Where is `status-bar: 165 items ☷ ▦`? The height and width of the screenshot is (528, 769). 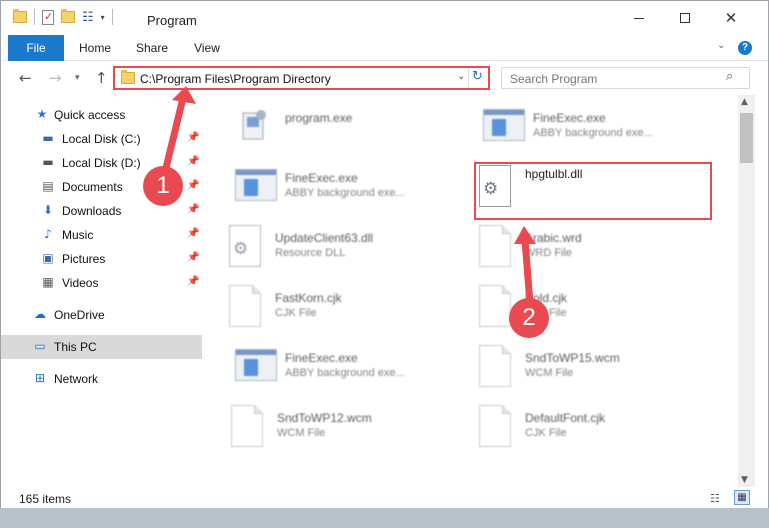 status-bar: 165 items ☷ ▦ is located at coordinates (384, 498).